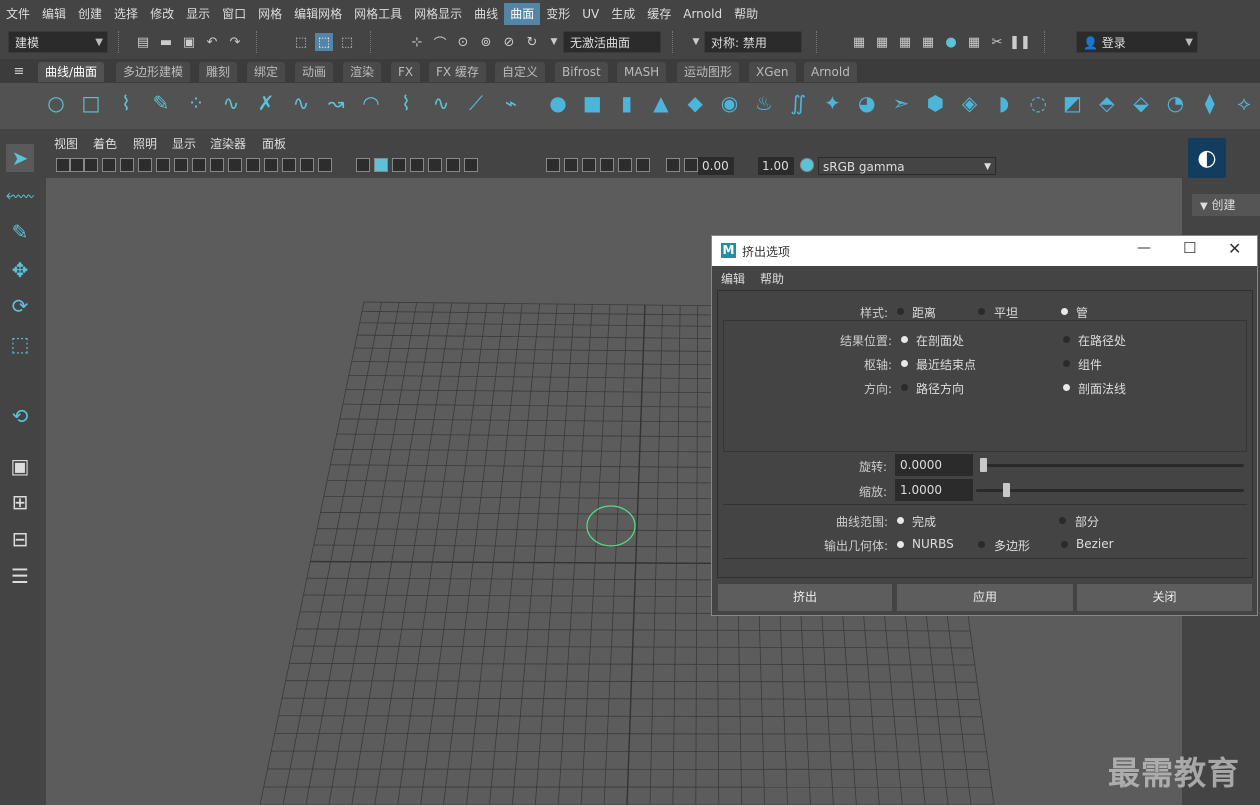  I want to click on project-curve-icon: ⬘, so click(1107, 103).